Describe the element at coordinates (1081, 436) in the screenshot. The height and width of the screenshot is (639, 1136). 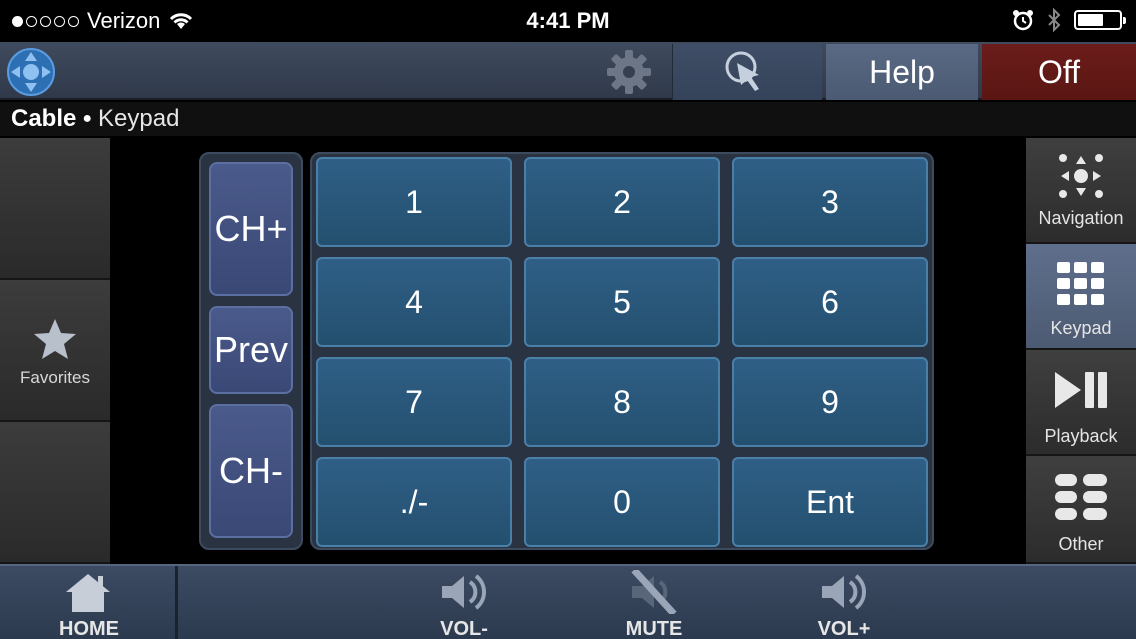
I see `playback-tab-label: Playback` at that location.